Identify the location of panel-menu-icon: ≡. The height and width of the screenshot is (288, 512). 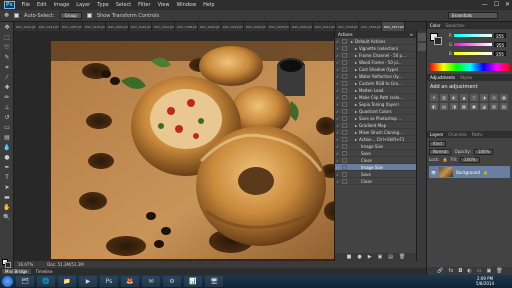
(411, 34).